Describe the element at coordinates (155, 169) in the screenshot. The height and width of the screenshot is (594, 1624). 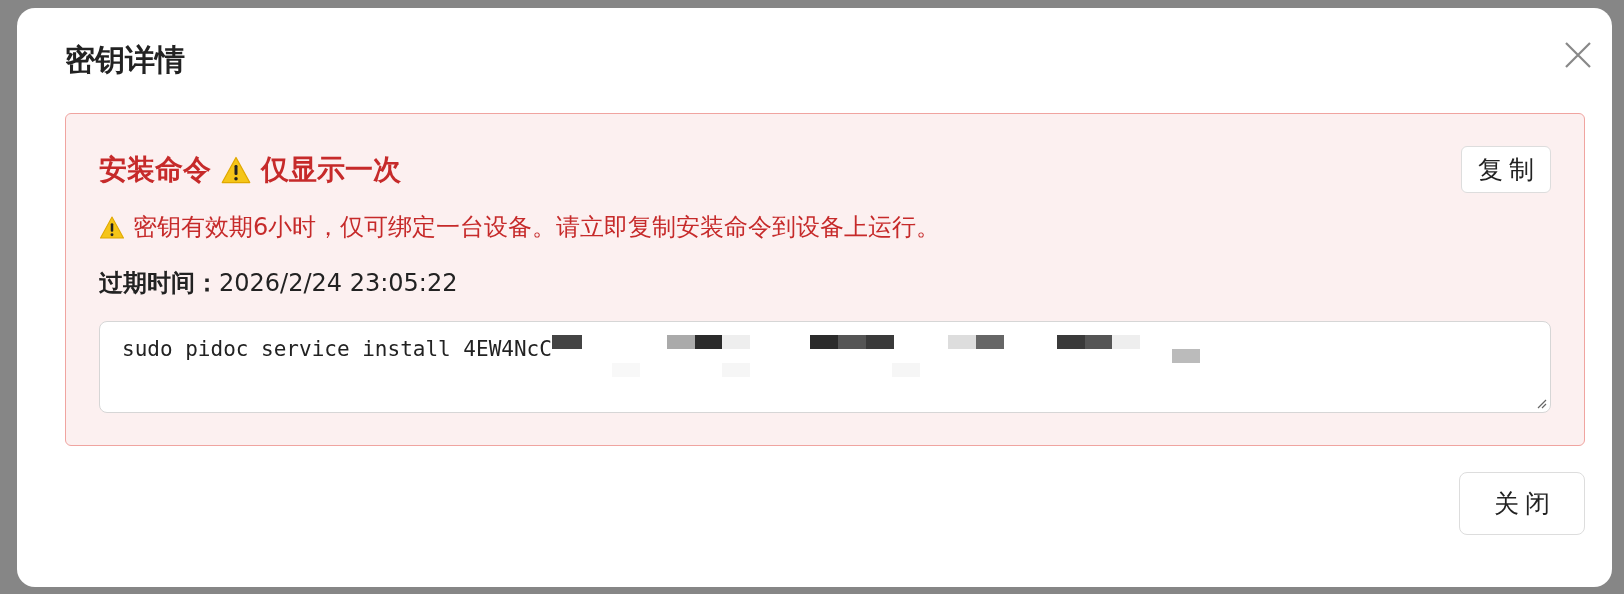
I see `alert-title: 安装命令` at that location.